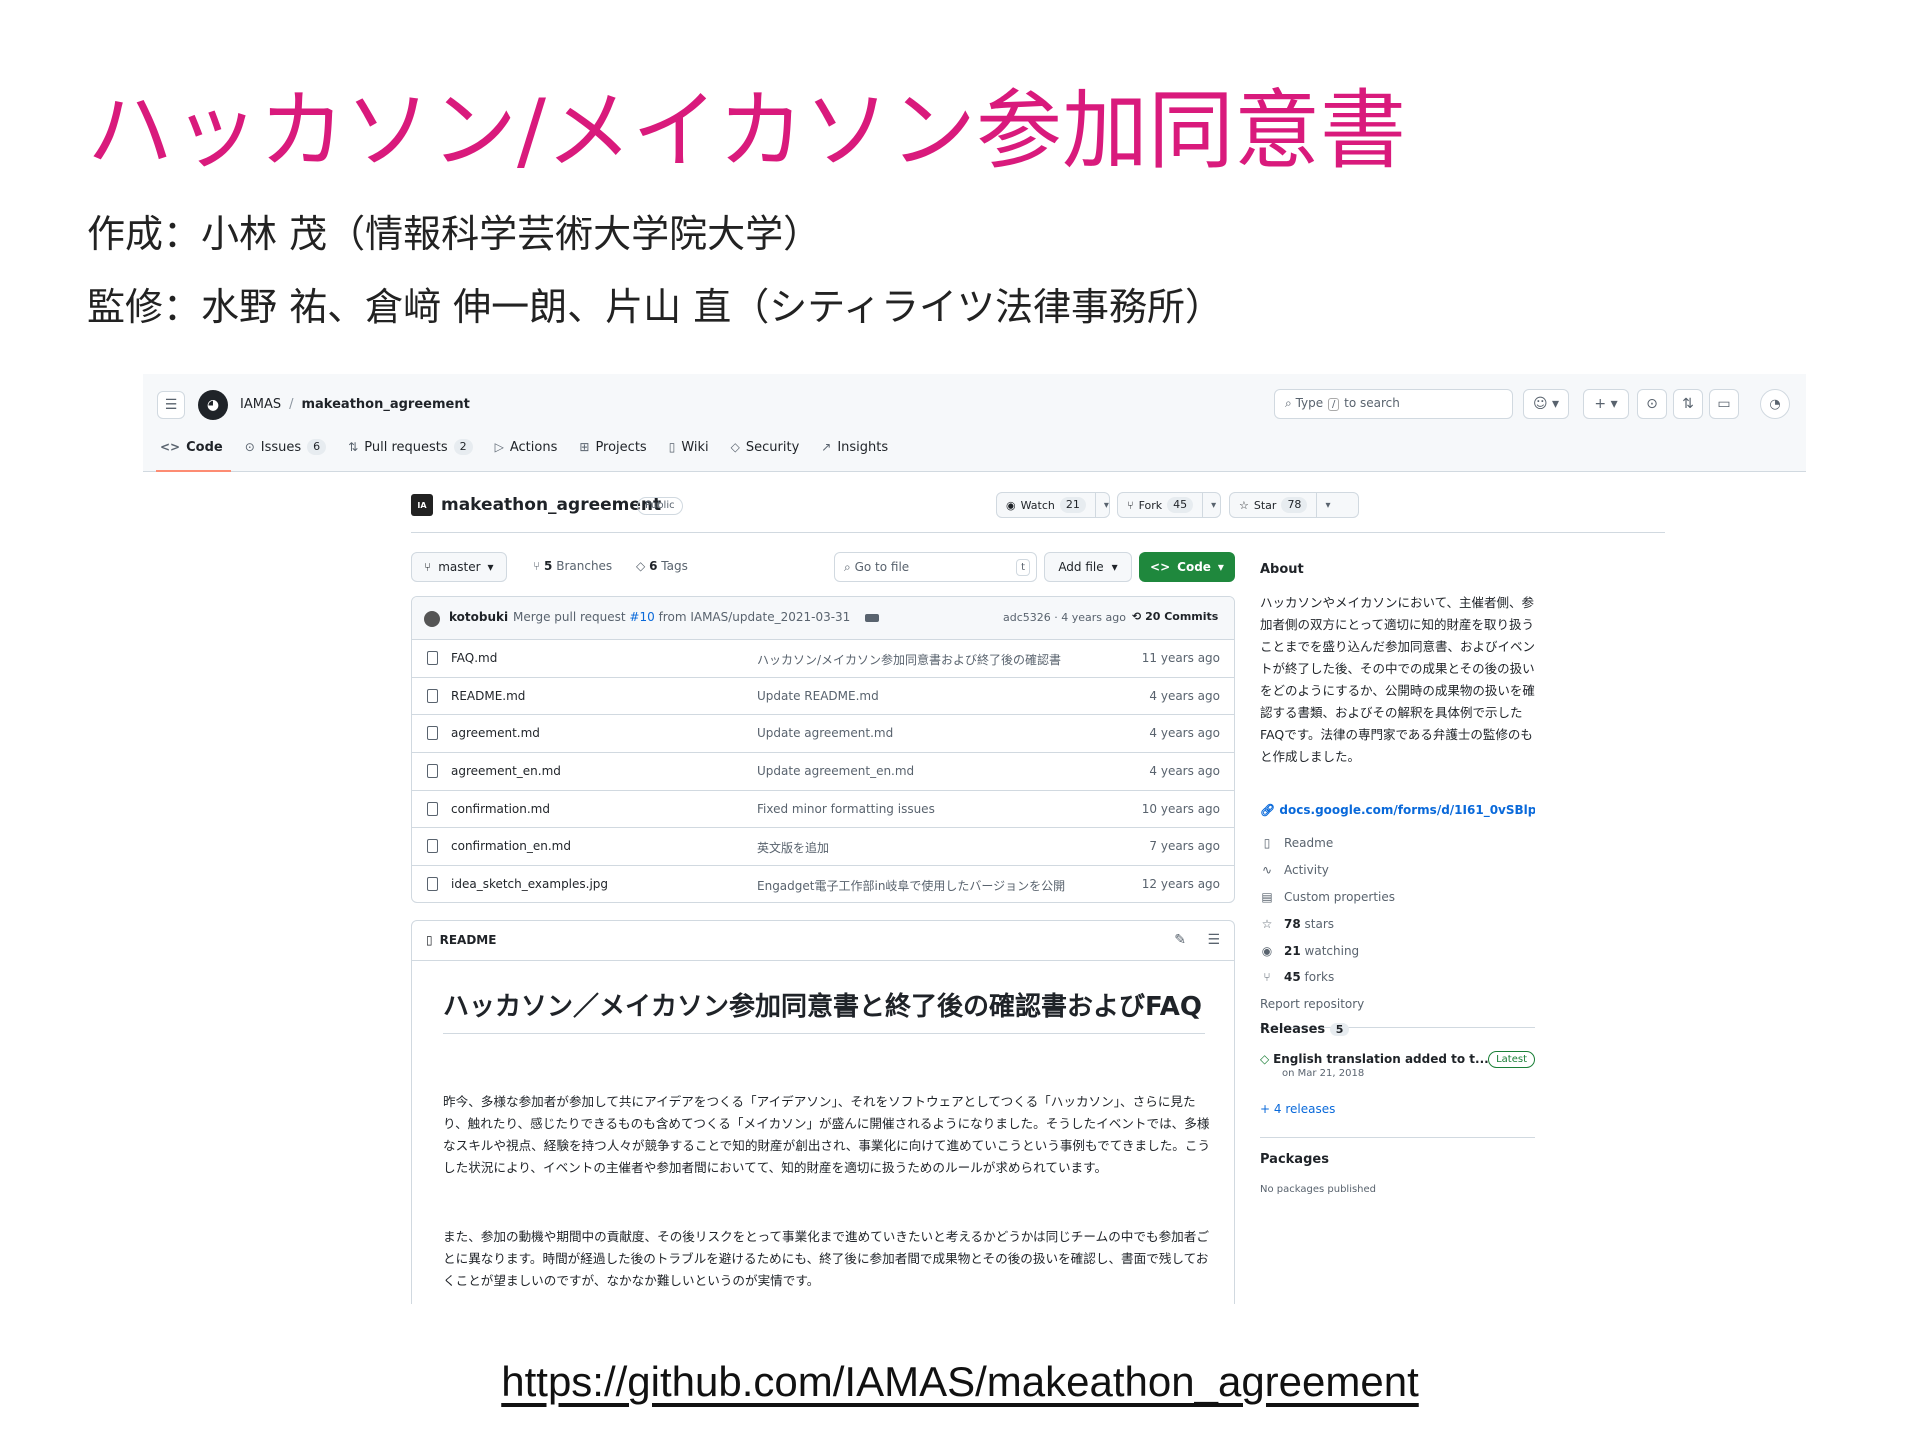 The image size is (1920, 1440). Describe the element at coordinates (655, 307) in the screenshot. I see `supervisor-credit: 監修：水野 祐、倉﨑 伸一朗、片山 直（シティライツ法律事務所）` at that location.